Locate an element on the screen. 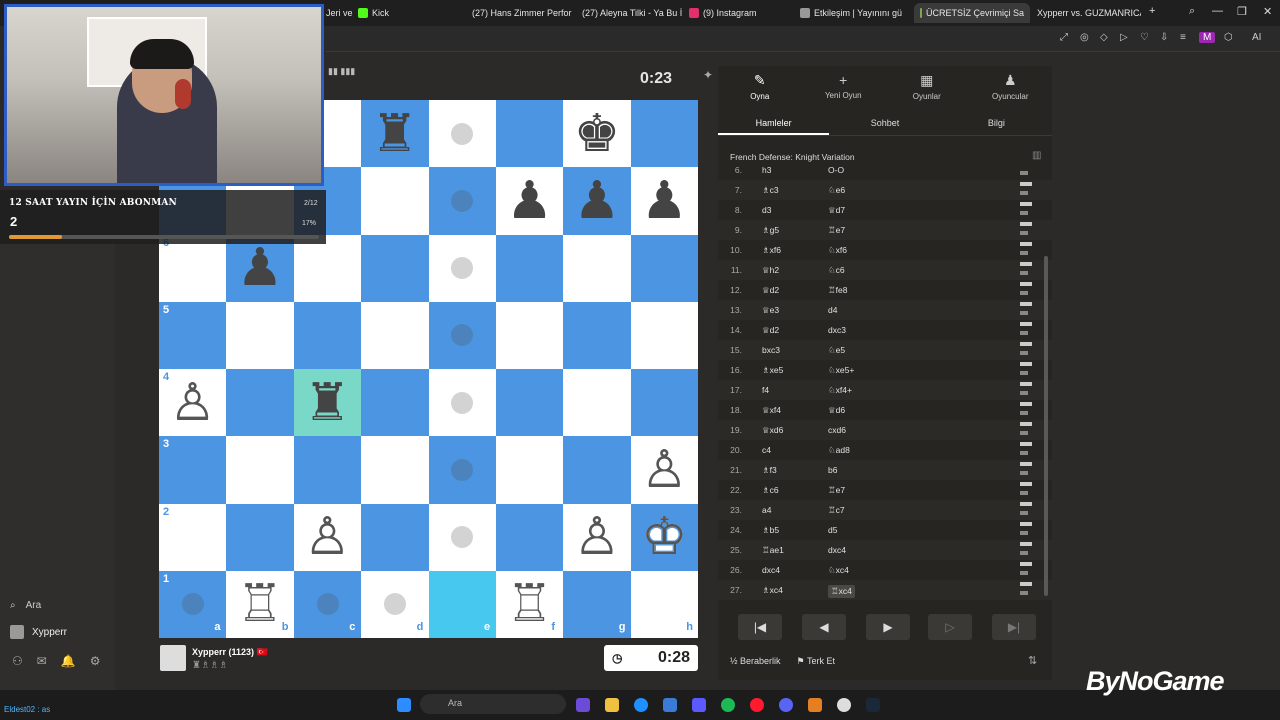 The height and width of the screenshot is (720, 1280). steam-icon is located at coordinates (873, 705).